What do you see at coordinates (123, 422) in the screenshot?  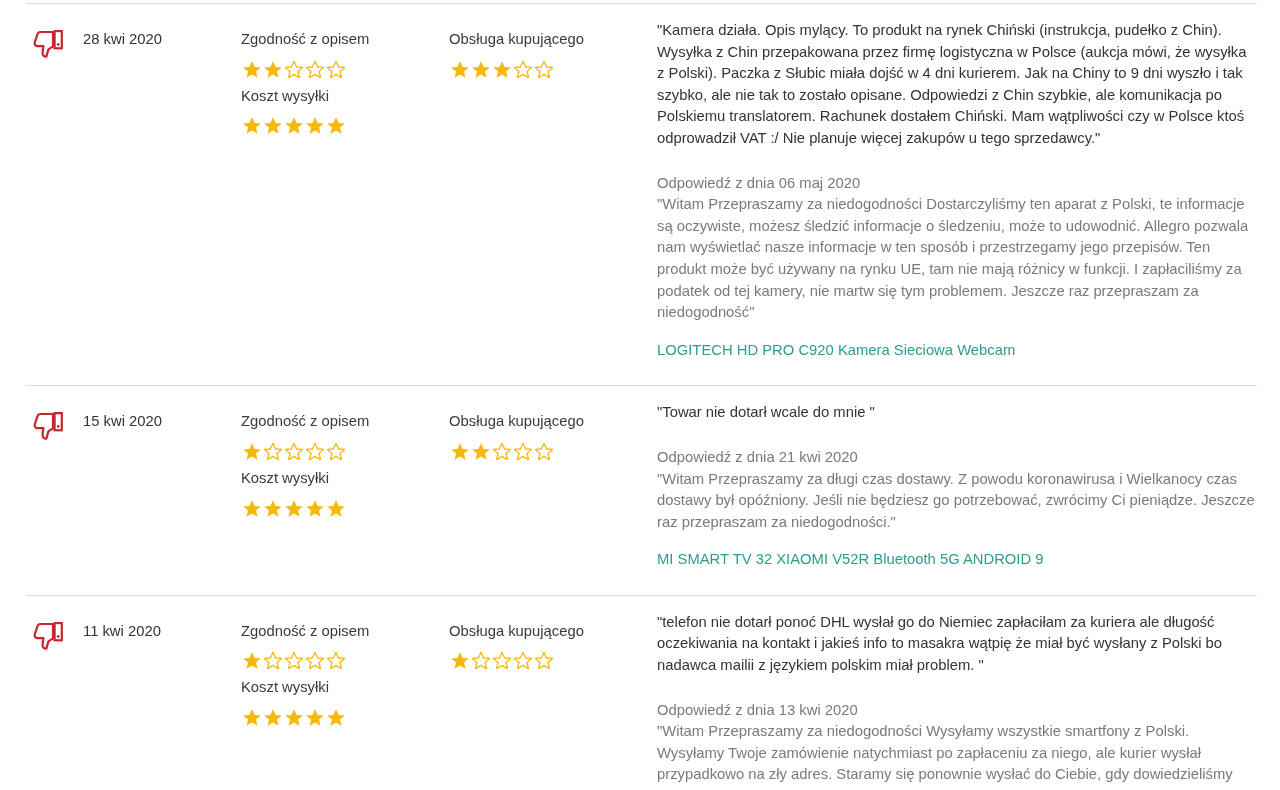 I see `review-date: 15 kwi 2020` at bounding box center [123, 422].